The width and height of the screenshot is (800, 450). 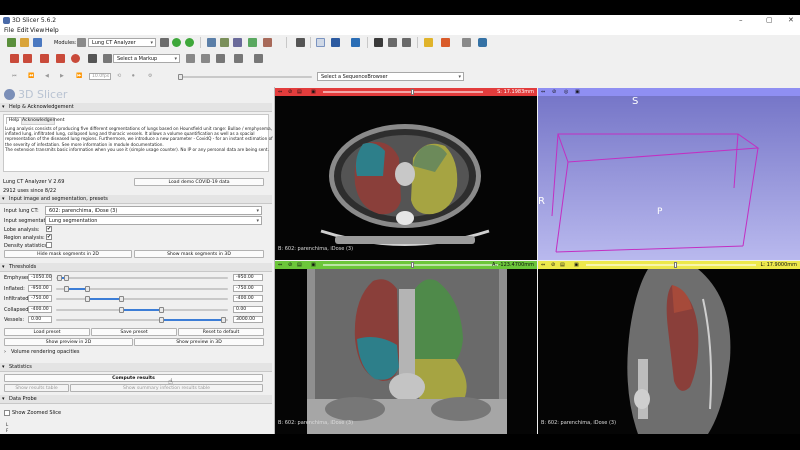 What do you see at coordinates (24, 42) in the screenshot?
I see `add-data-icon` at bounding box center [24, 42].